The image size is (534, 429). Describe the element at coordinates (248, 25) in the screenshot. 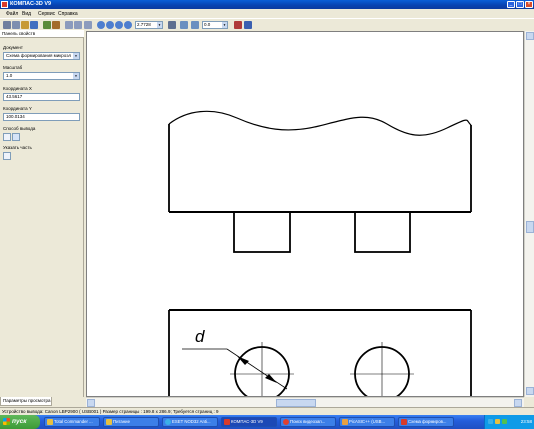

I see `help-pointer-icon` at that location.